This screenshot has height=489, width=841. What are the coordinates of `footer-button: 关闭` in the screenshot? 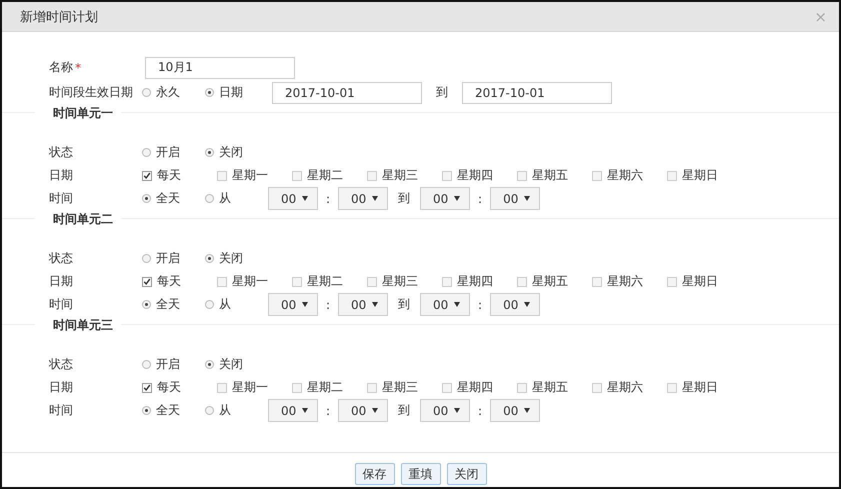 It's located at (466, 474).